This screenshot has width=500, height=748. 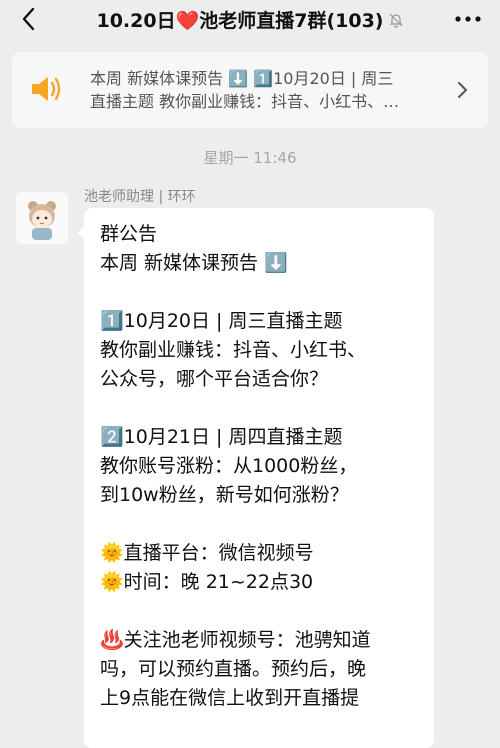 What do you see at coordinates (235, 640) in the screenshot?
I see `message-line: ♨️关注池老师视频号：池骋知道` at bounding box center [235, 640].